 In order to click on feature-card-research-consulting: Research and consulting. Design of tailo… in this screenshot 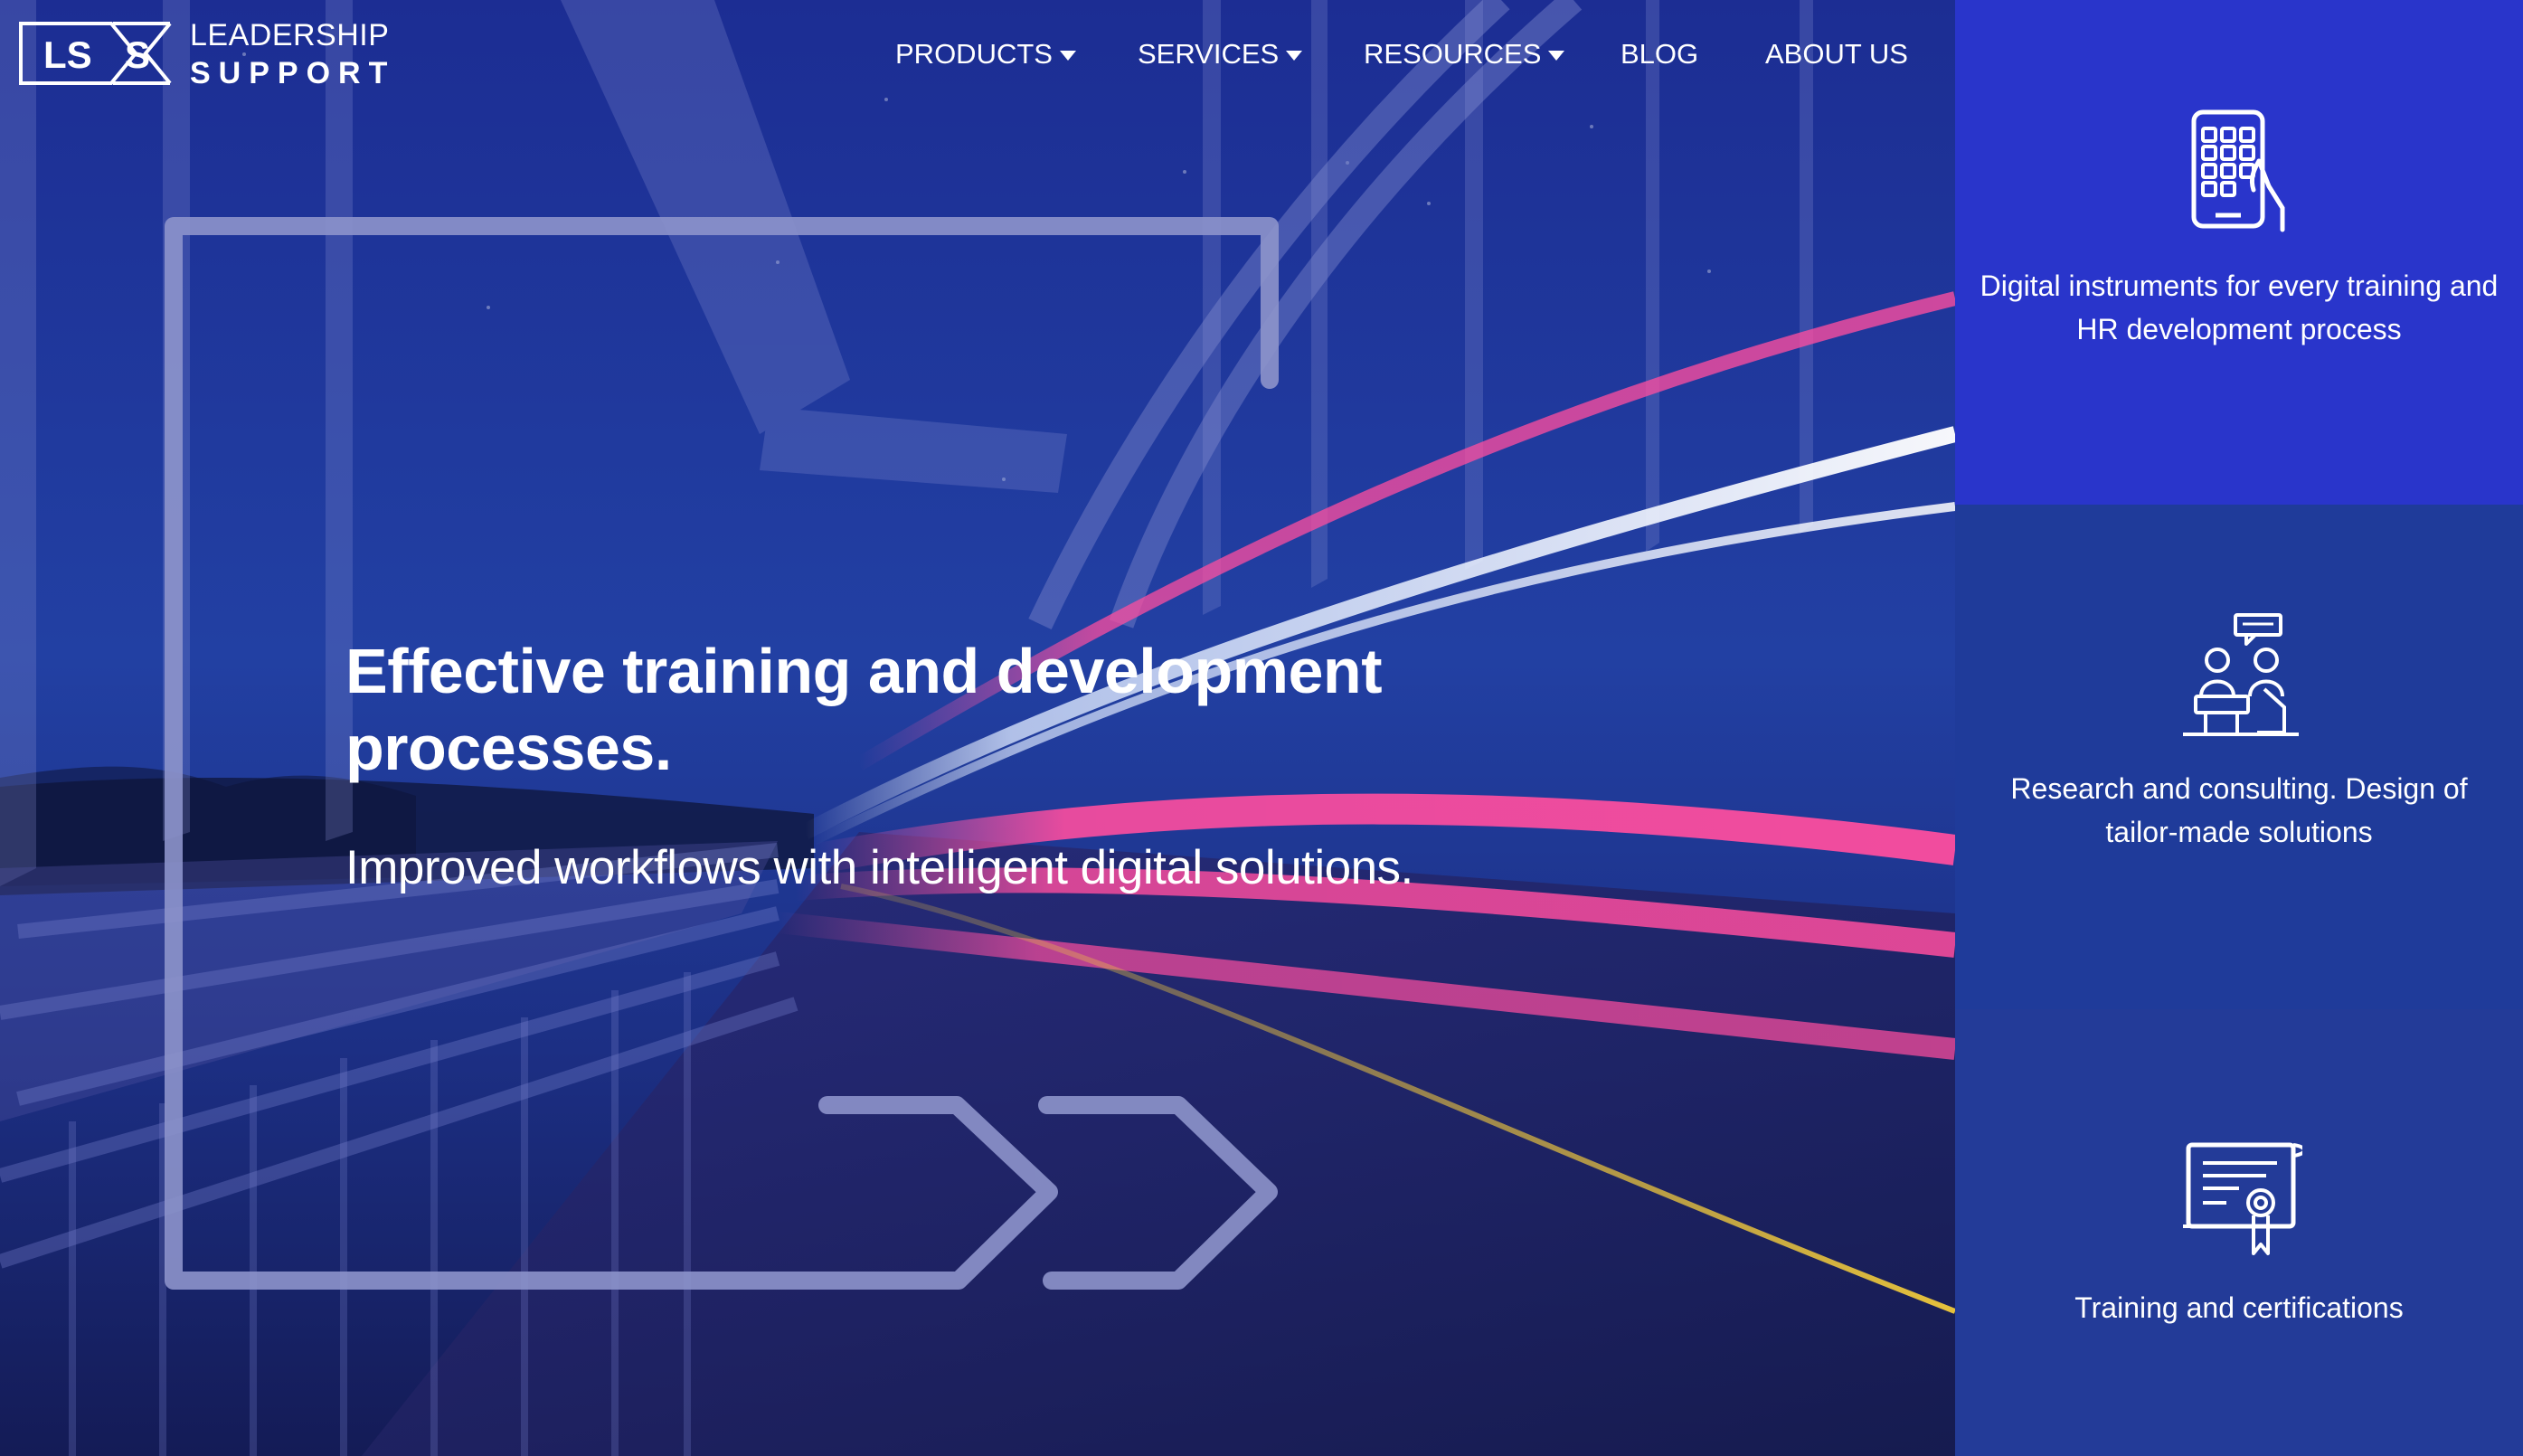, I will do `click(2239, 757)`.